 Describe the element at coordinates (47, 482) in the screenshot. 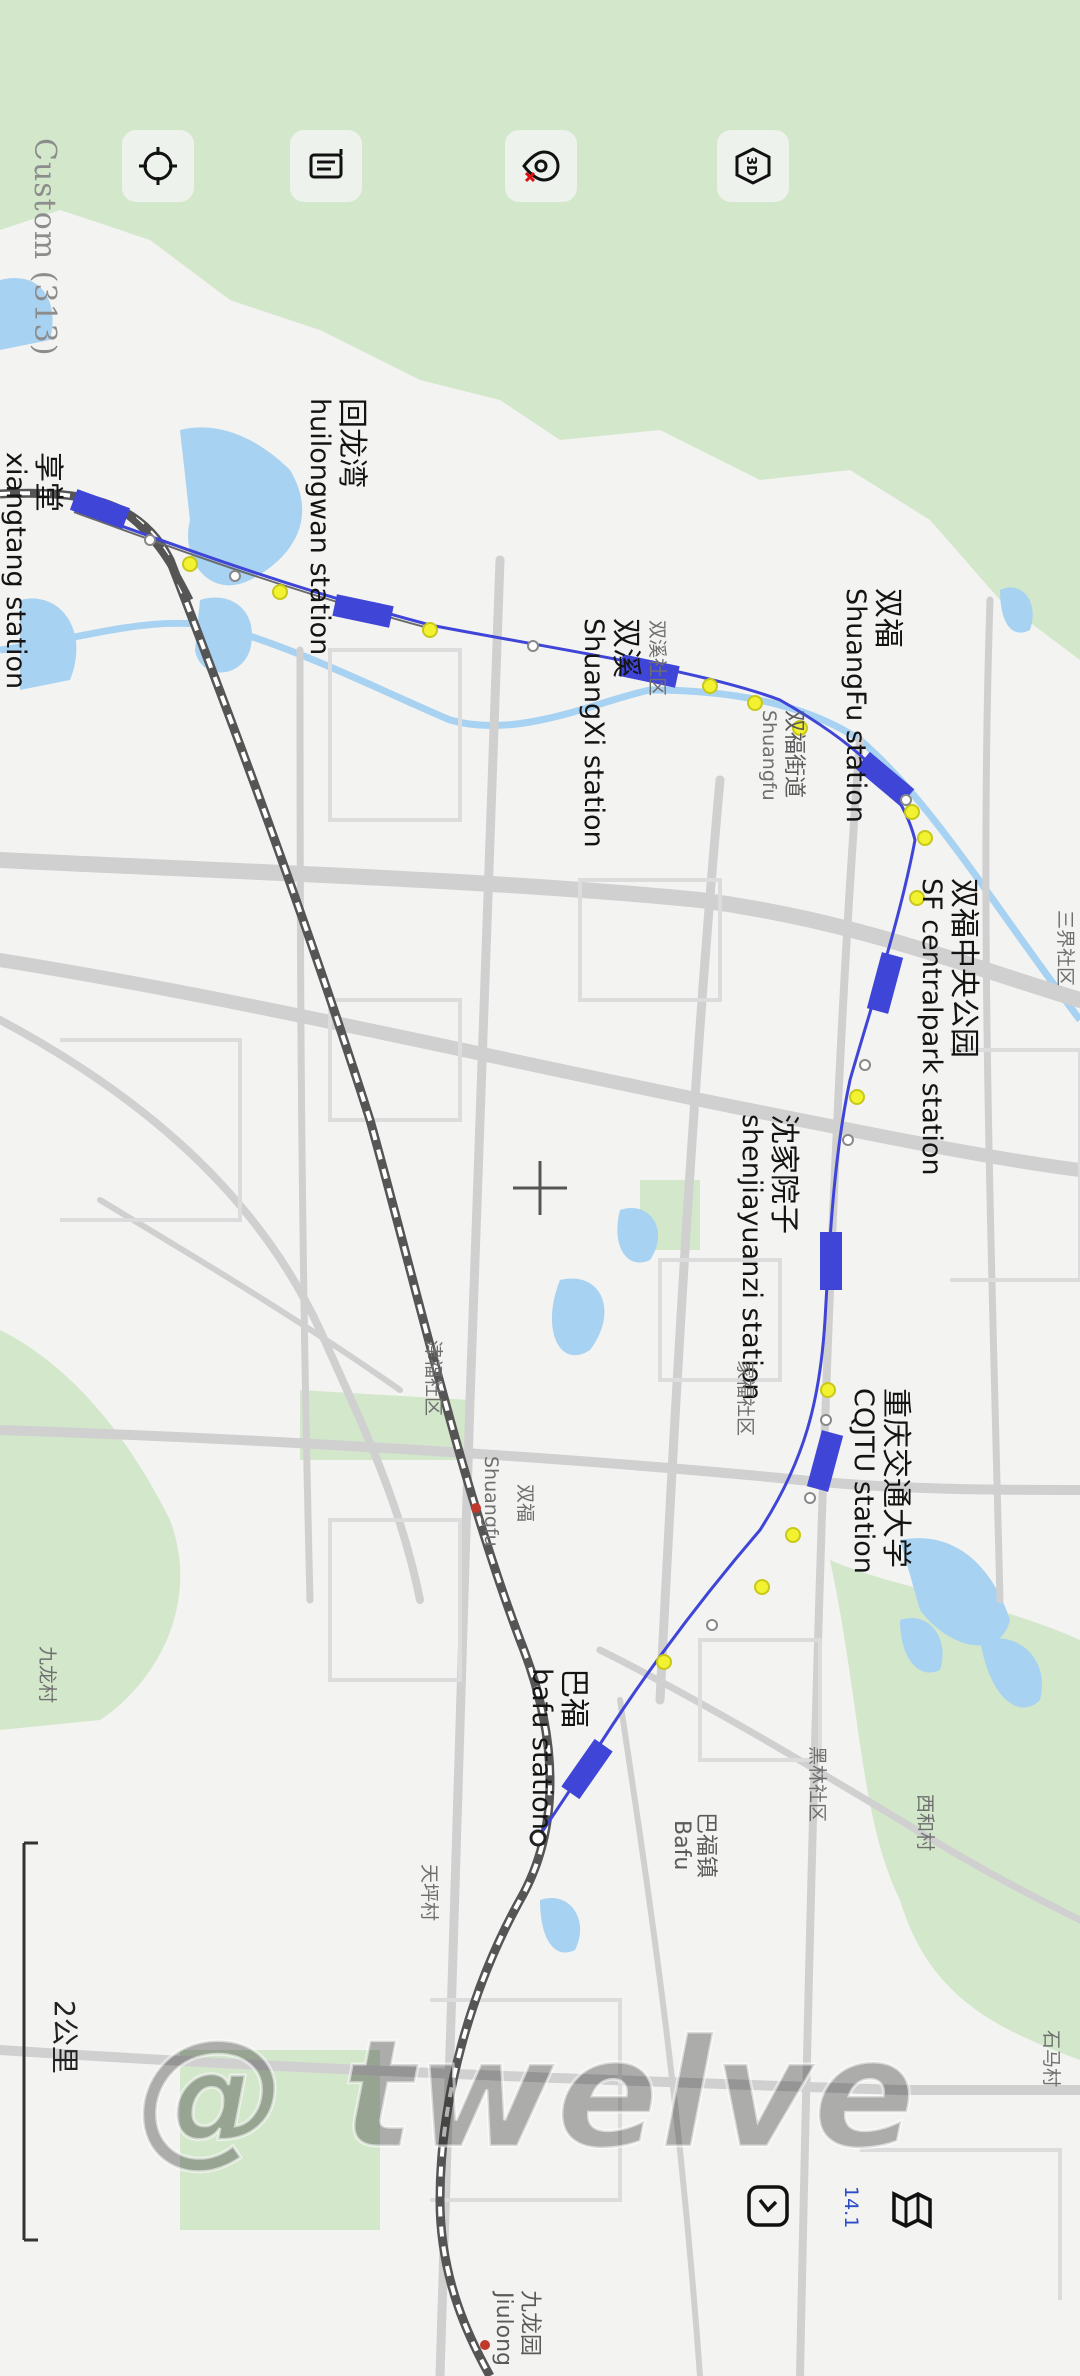

I see `station-cn: 享堂` at that location.